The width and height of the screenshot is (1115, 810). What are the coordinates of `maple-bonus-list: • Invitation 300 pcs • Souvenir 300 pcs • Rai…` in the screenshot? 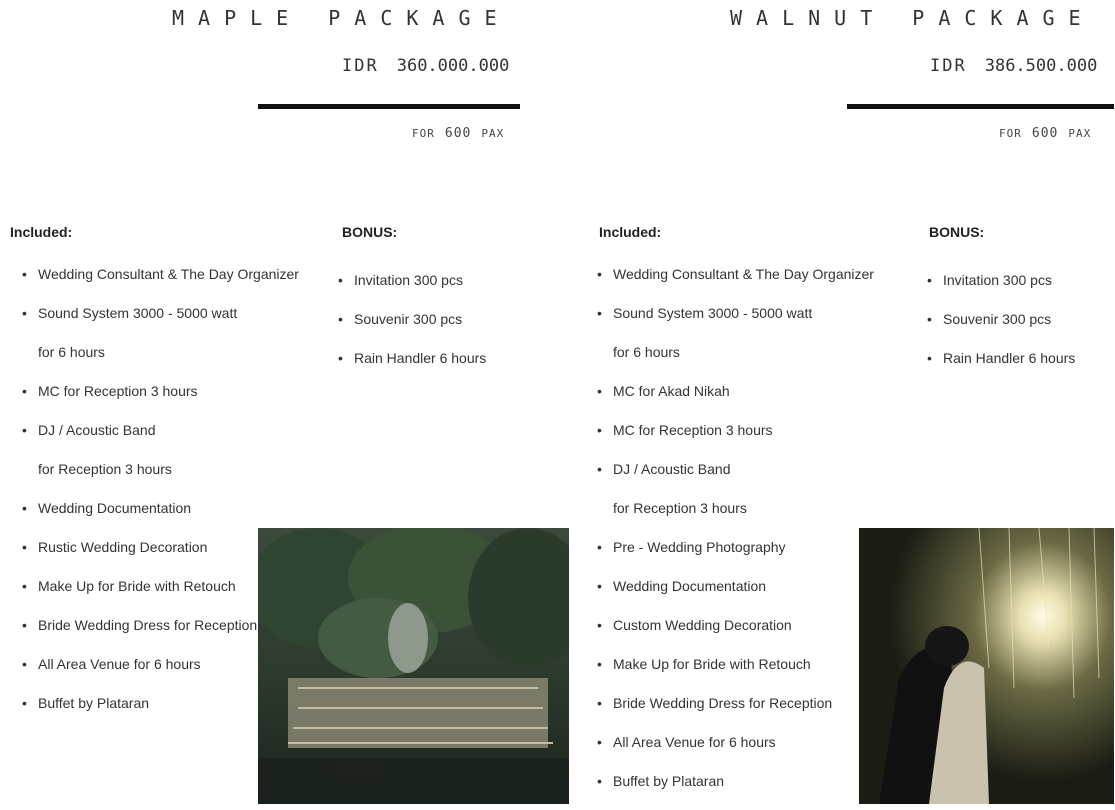 It's located at (412, 328).